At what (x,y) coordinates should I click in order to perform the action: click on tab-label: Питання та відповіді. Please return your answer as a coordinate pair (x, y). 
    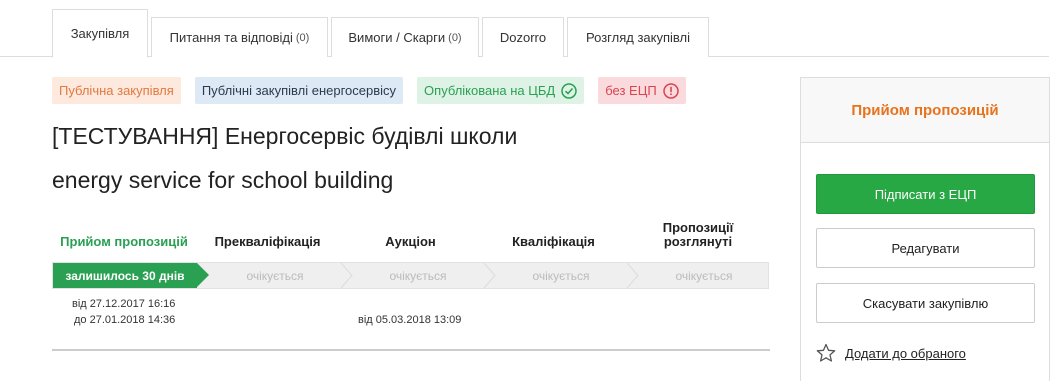
    Looking at the image, I should click on (231, 37).